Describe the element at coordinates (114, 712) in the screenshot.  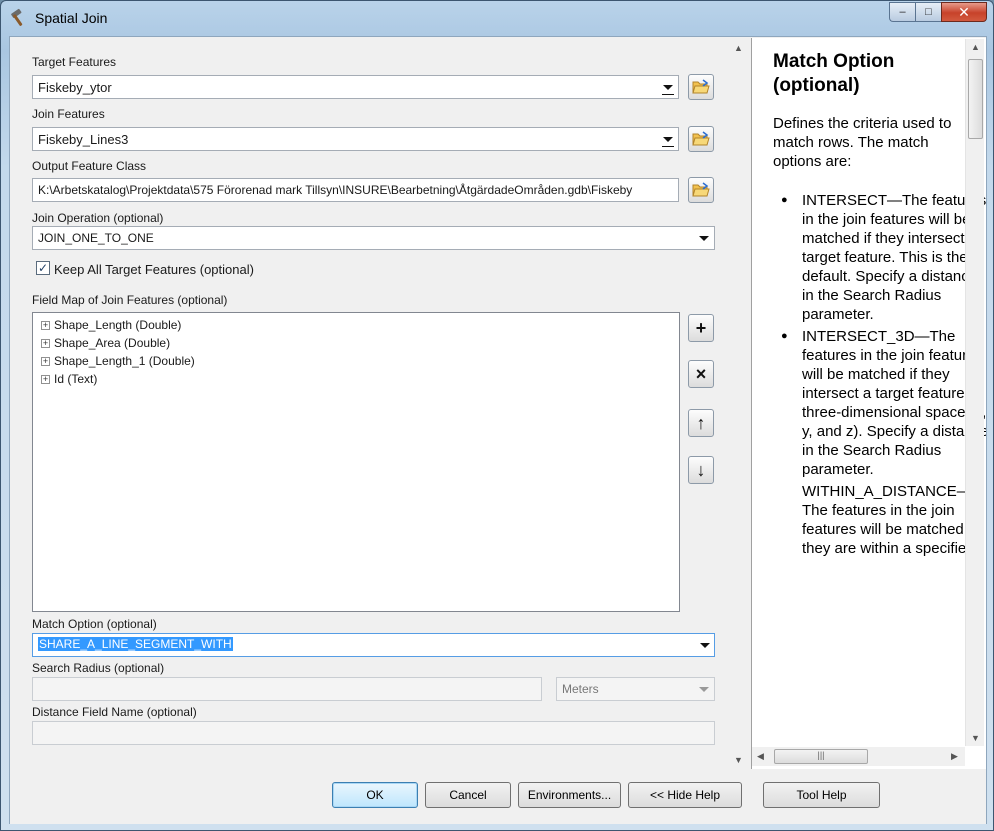
I see `distance-field-label: Distance Field Name (optional)` at that location.